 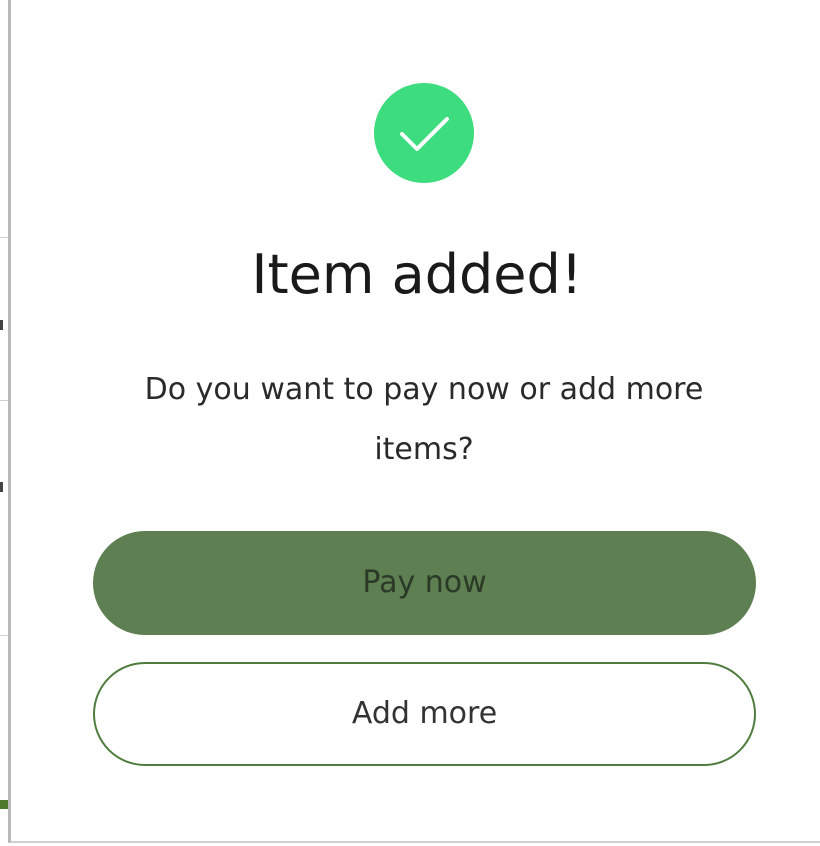 What do you see at coordinates (424, 714) in the screenshot?
I see `add-more-button: Add more` at bounding box center [424, 714].